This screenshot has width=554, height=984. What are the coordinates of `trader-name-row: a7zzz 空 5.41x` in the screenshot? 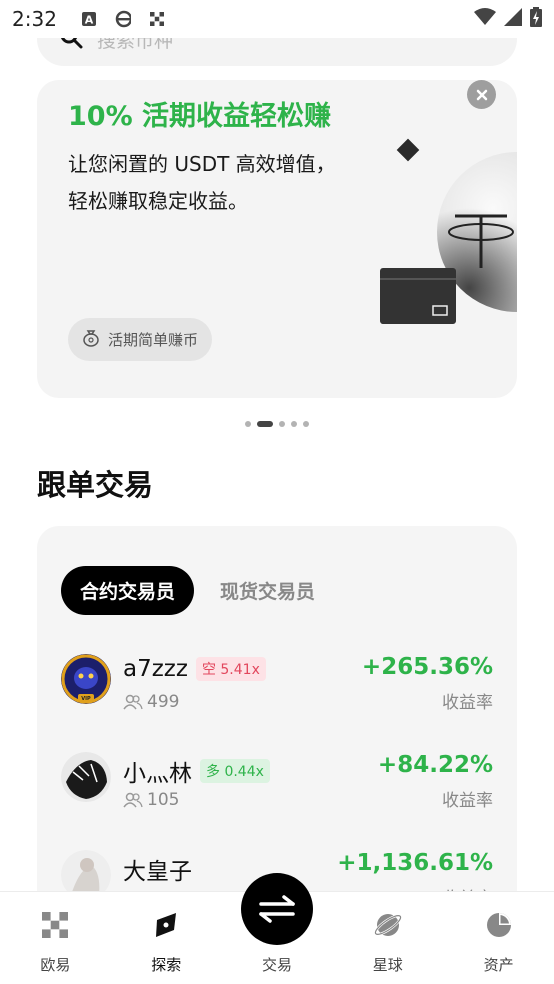 It's located at (194, 669).